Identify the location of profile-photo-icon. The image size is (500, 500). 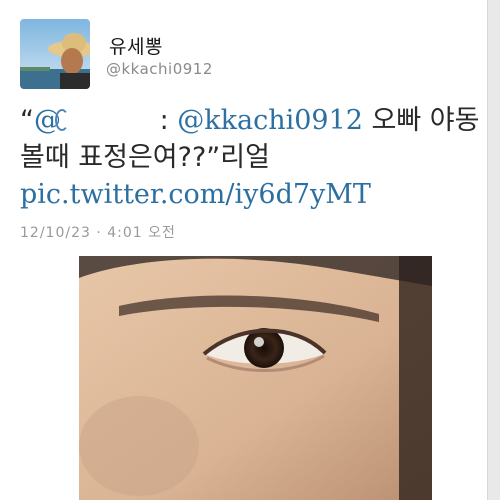
(55, 54).